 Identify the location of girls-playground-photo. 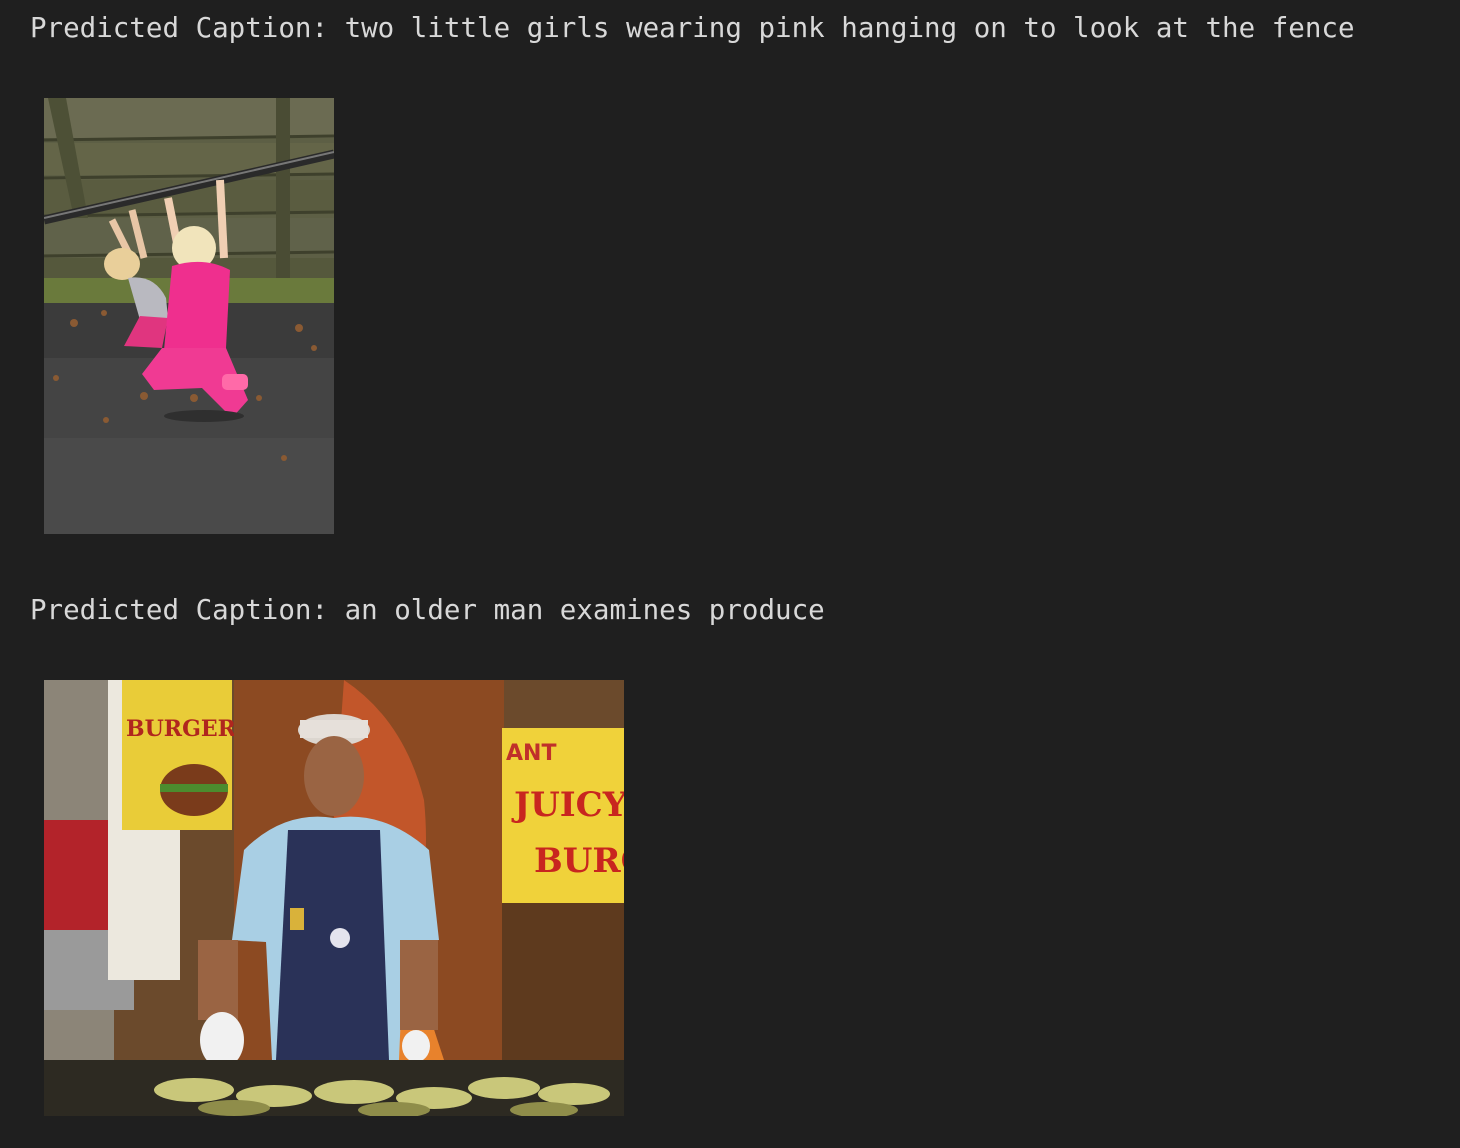
(189, 316).